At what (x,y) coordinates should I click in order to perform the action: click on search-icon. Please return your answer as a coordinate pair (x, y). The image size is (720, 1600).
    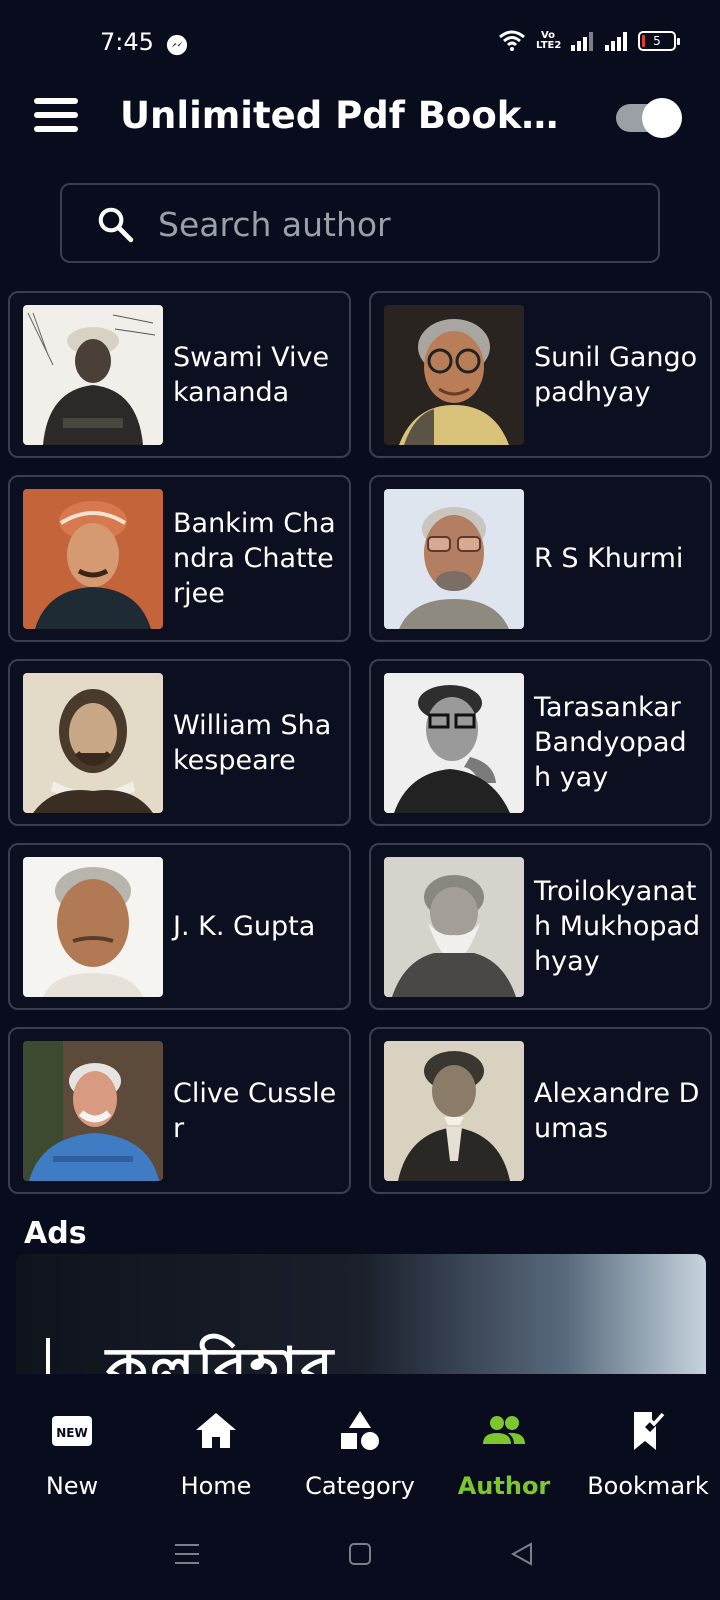
    Looking at the image, I should click on (116, 225).